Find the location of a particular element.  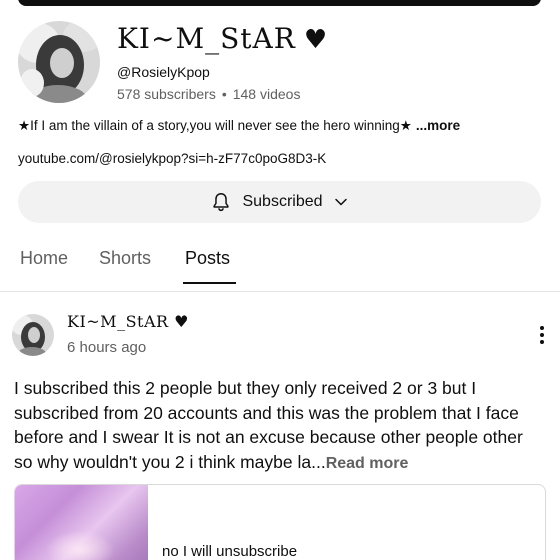

post-author-avatar is located at coordinates (33, 335).